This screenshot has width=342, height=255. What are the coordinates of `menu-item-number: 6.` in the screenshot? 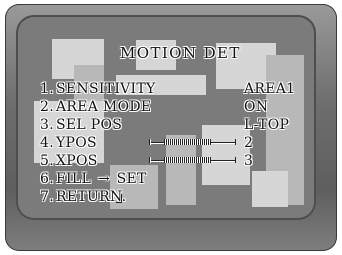 It's located at (47, 179).